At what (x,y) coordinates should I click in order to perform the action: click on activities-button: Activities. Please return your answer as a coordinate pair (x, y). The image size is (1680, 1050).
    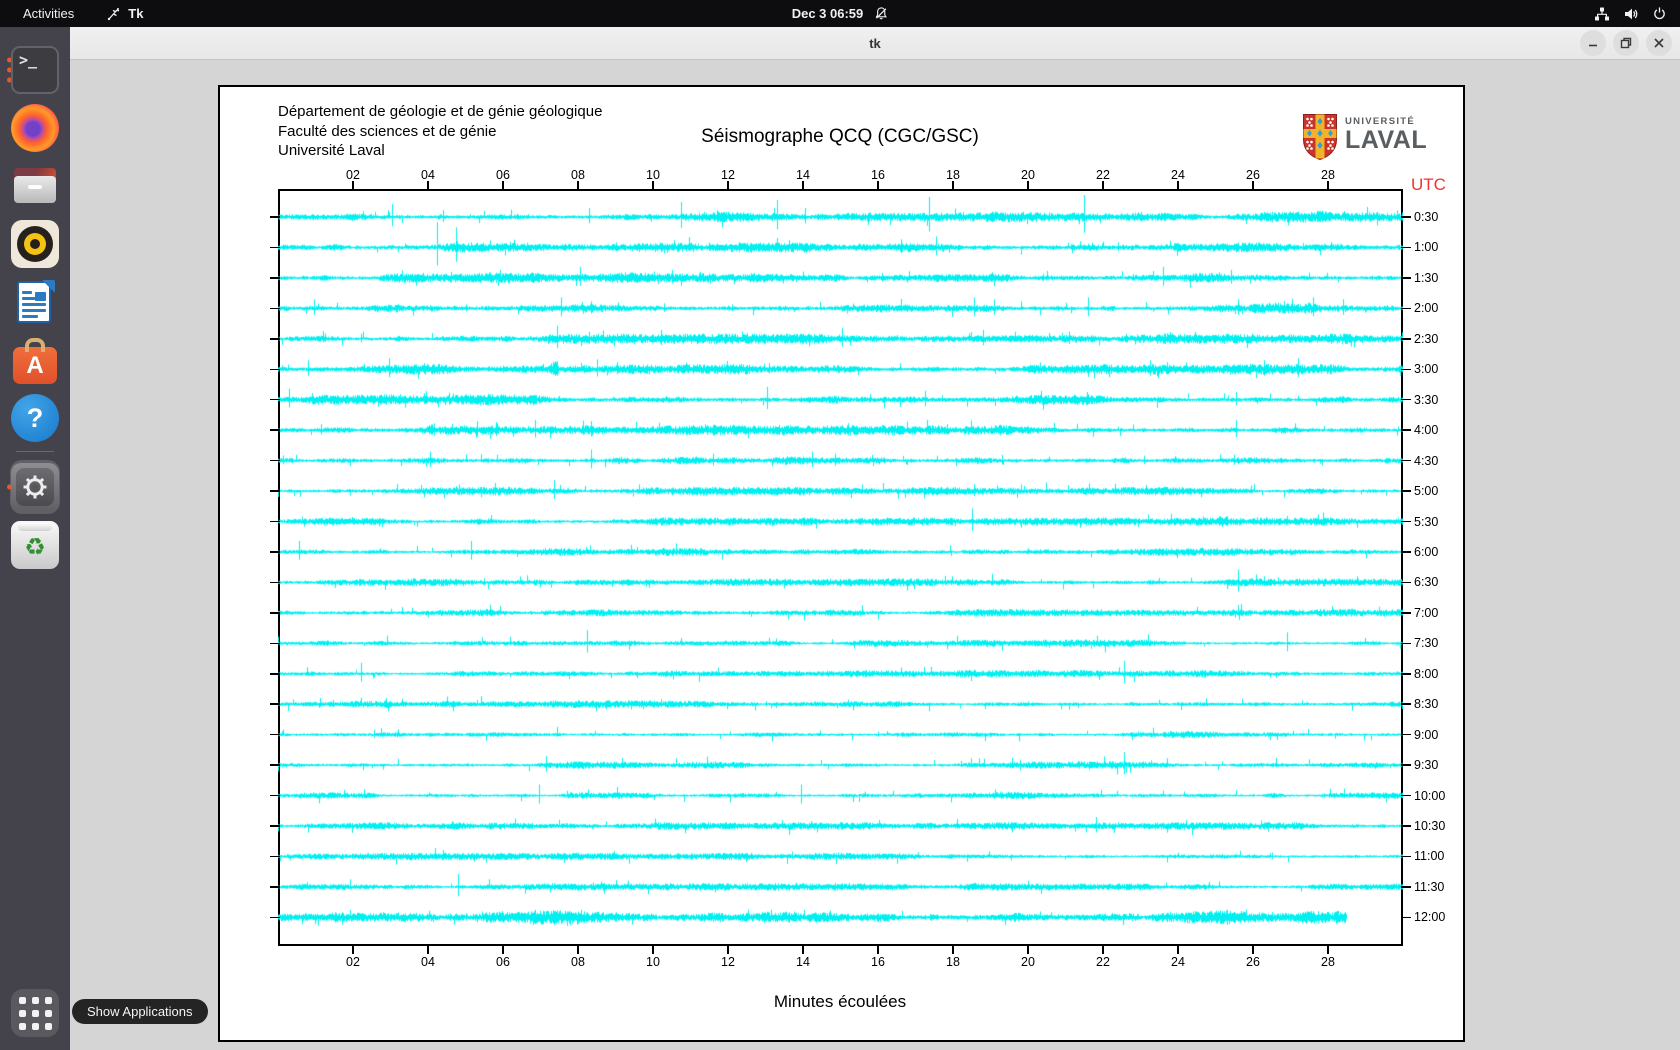
    Looking at the image, I should click on (48, 13).